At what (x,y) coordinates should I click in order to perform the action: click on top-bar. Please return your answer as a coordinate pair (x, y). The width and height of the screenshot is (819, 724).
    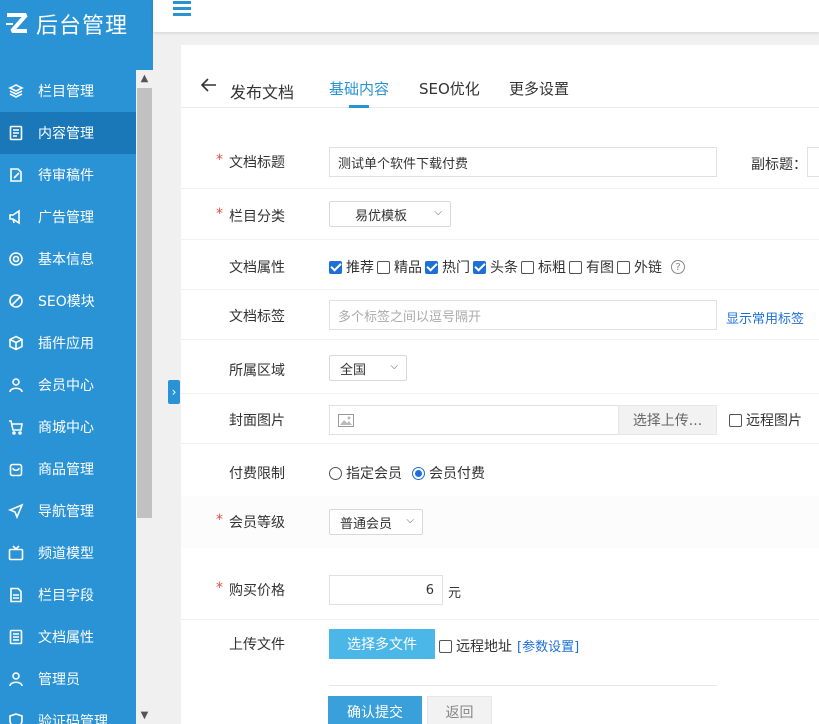
    Looking at the image, I should click on (486, 16).